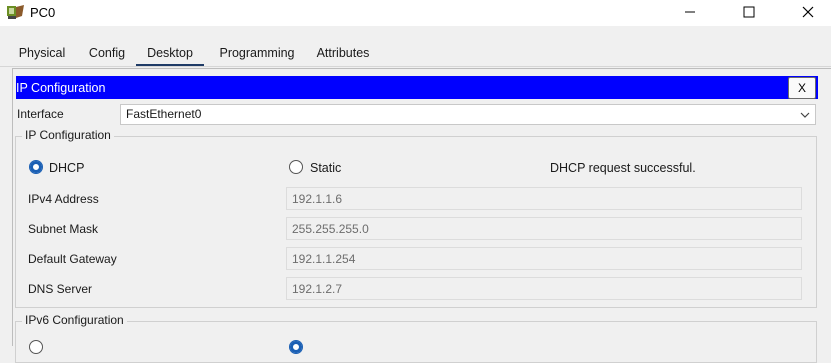 The height and width of the screenshot is (363, 831). Describe the element at coordinates (544, 258) in the screenshot. I see `default-gateway-field: 192.1.1.254` at that location.